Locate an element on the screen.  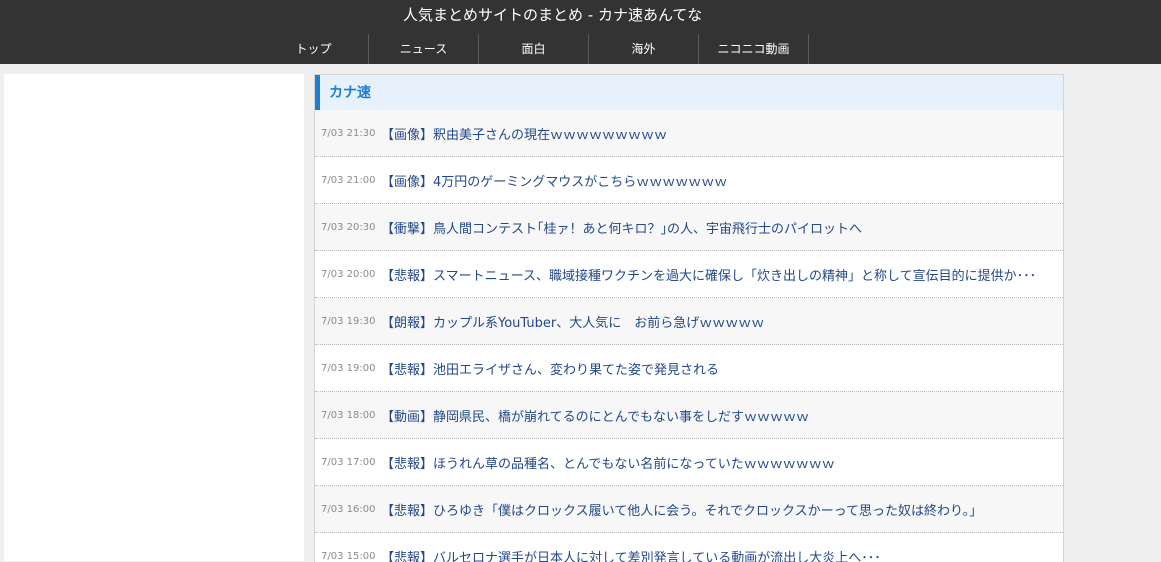
article-time: 7/03 18:00 is located at coordinates (351, 415).